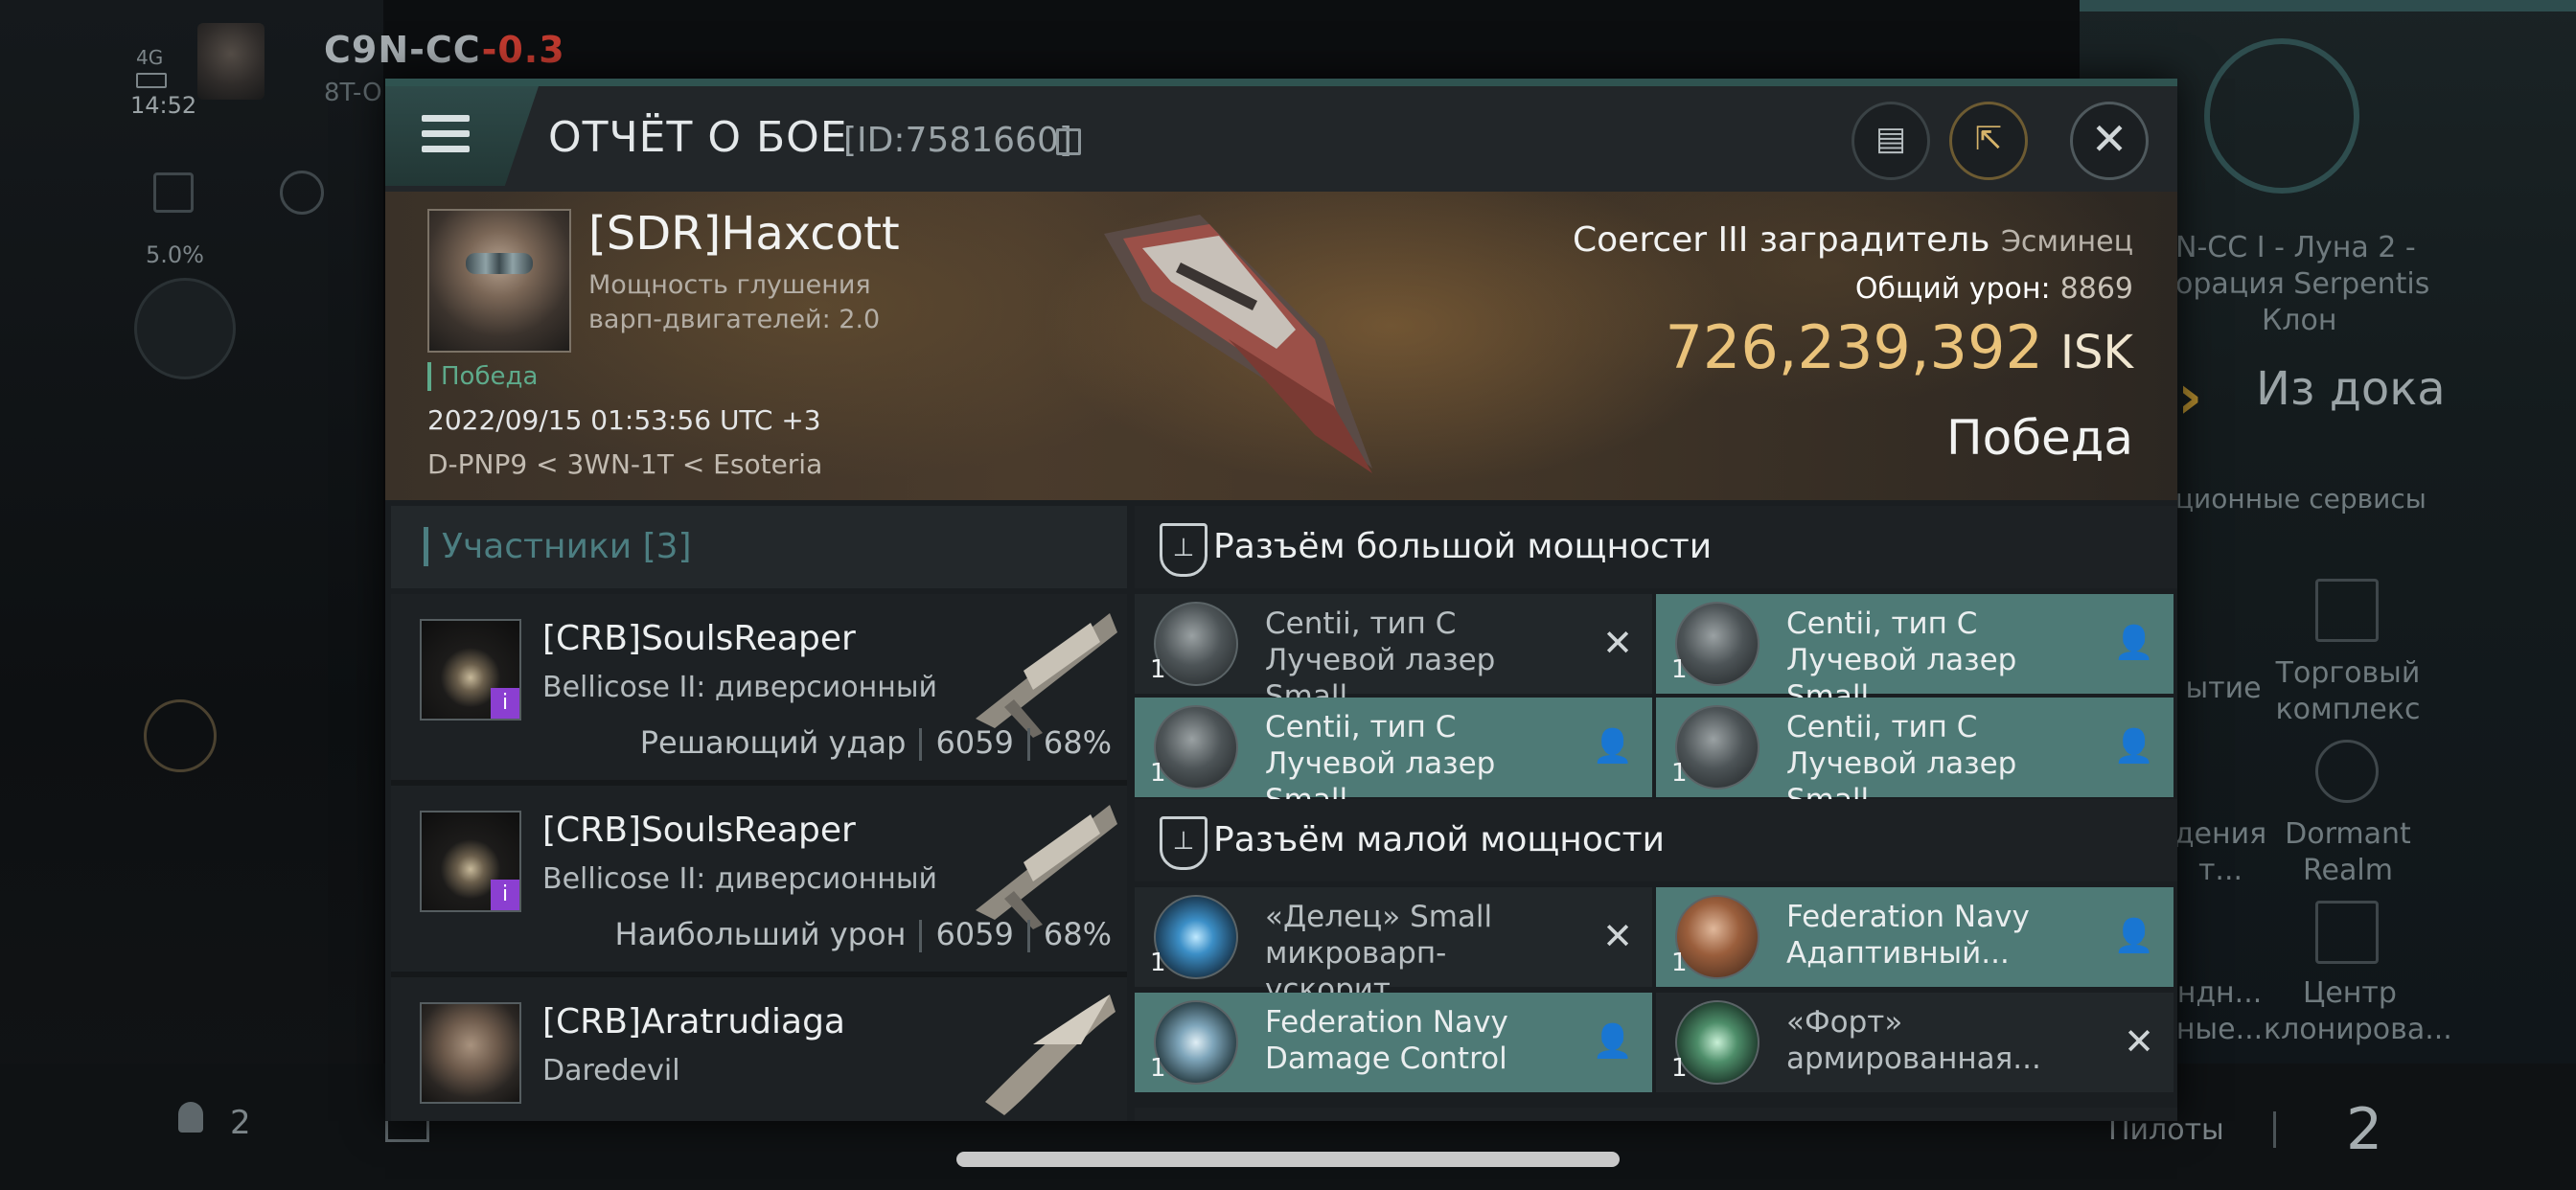  I want to click on menu-button, so click(462, 136).